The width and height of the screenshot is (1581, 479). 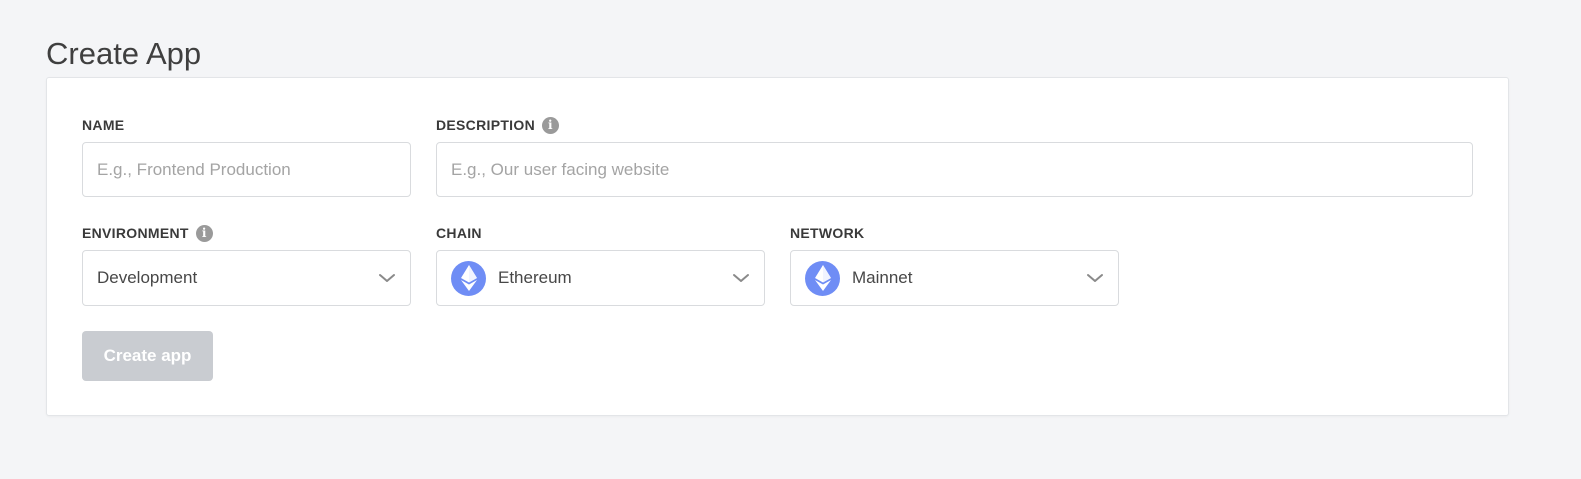 What do you see at coordinates (135, 233) in the screenshot?
I see `environment-label-text: ENVIRONMENT` at bounding box center [135, 233].